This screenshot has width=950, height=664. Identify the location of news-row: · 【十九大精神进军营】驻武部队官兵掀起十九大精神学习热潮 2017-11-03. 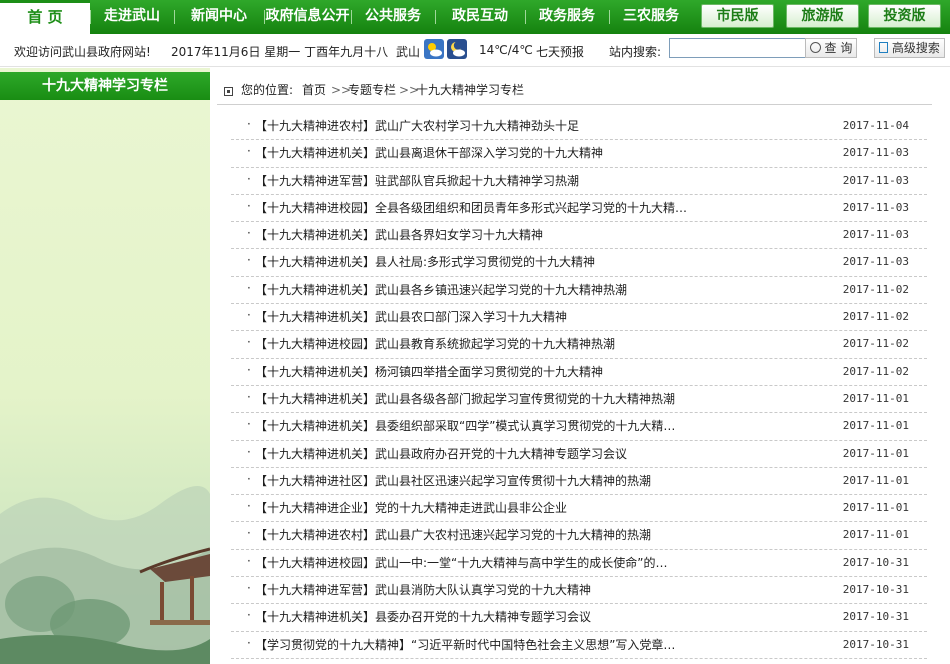
(579, 181).